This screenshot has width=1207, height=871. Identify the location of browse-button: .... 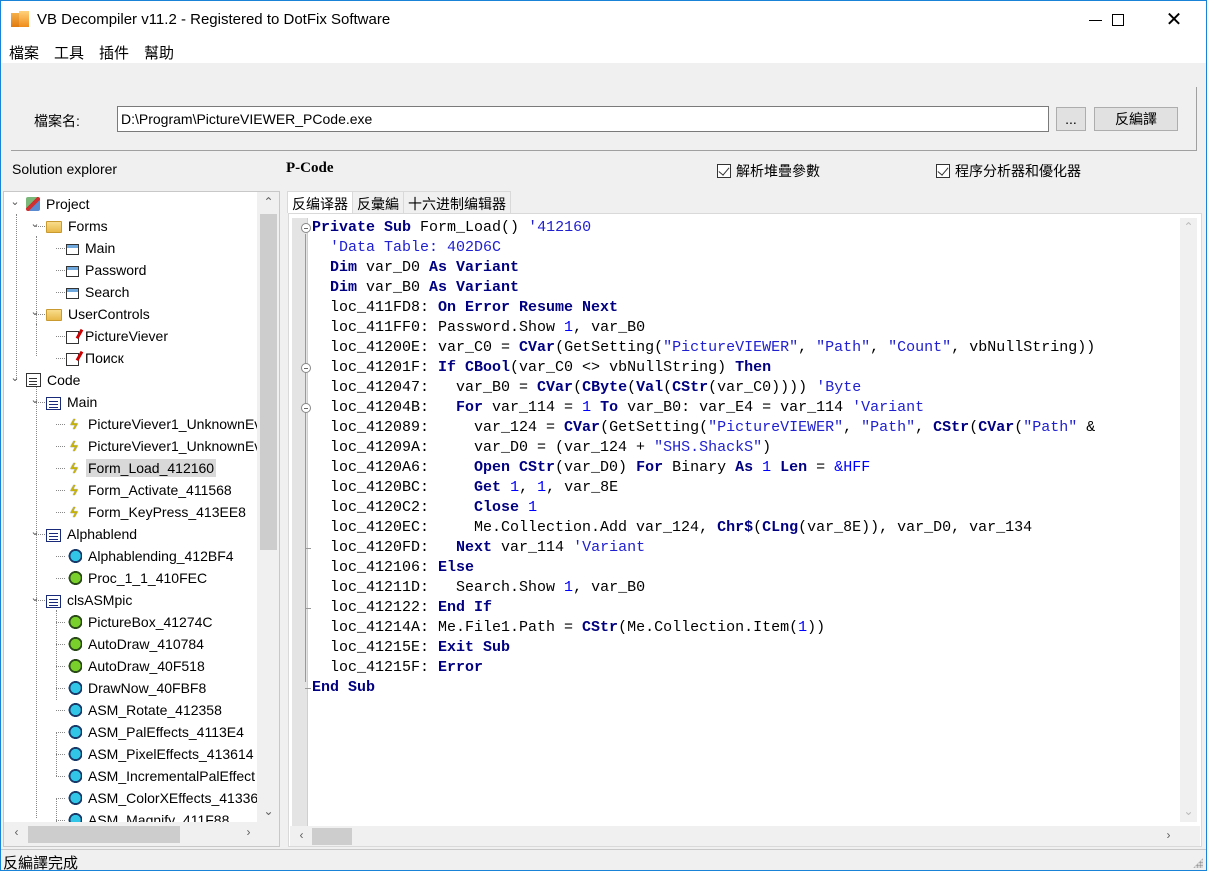
(1071, 119).